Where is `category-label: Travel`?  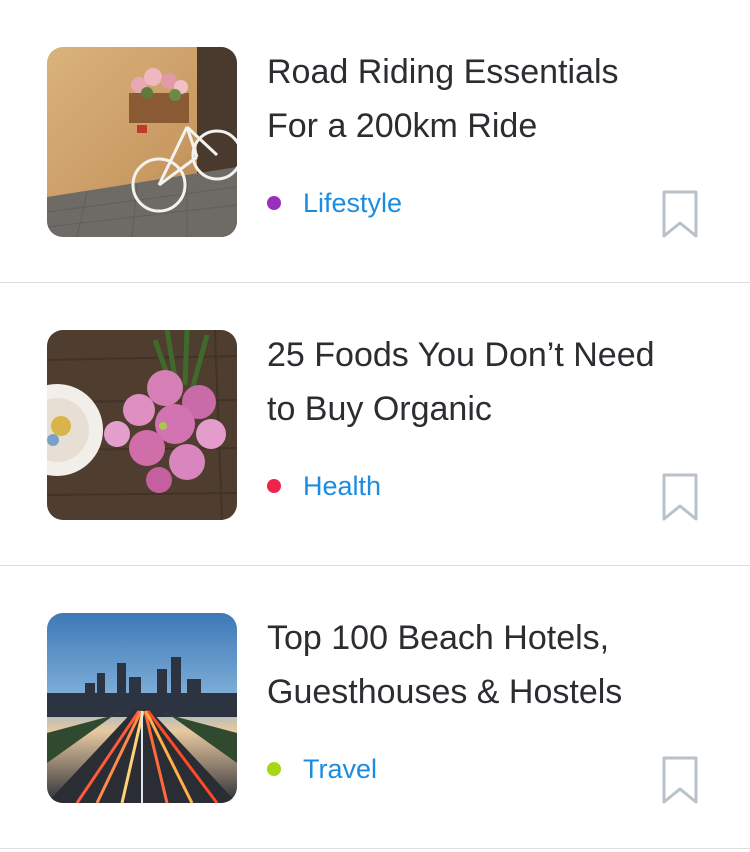
category-label: Travel is located at coordinates (340, 768).